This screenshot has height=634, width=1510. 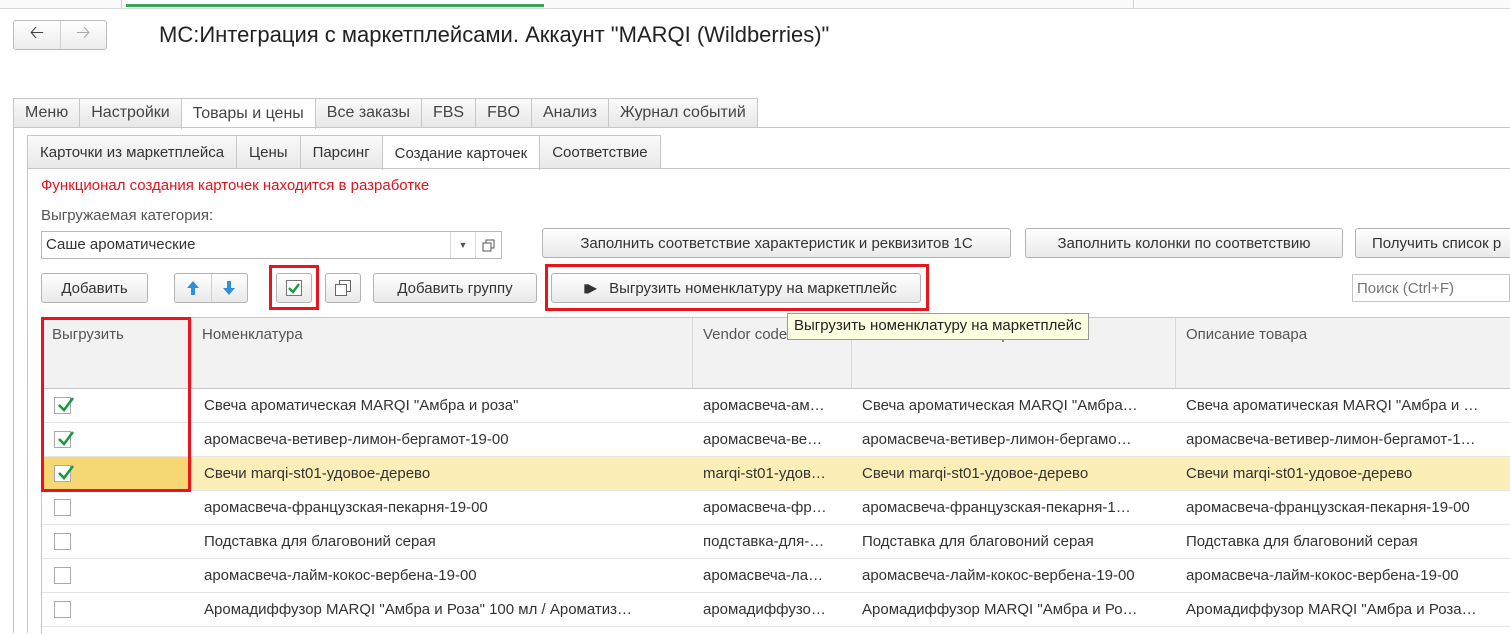 What do you see at coordinates (94, 288) in the screenshot?
I see `add-button: Добавить` at bounding box center [94, 288].